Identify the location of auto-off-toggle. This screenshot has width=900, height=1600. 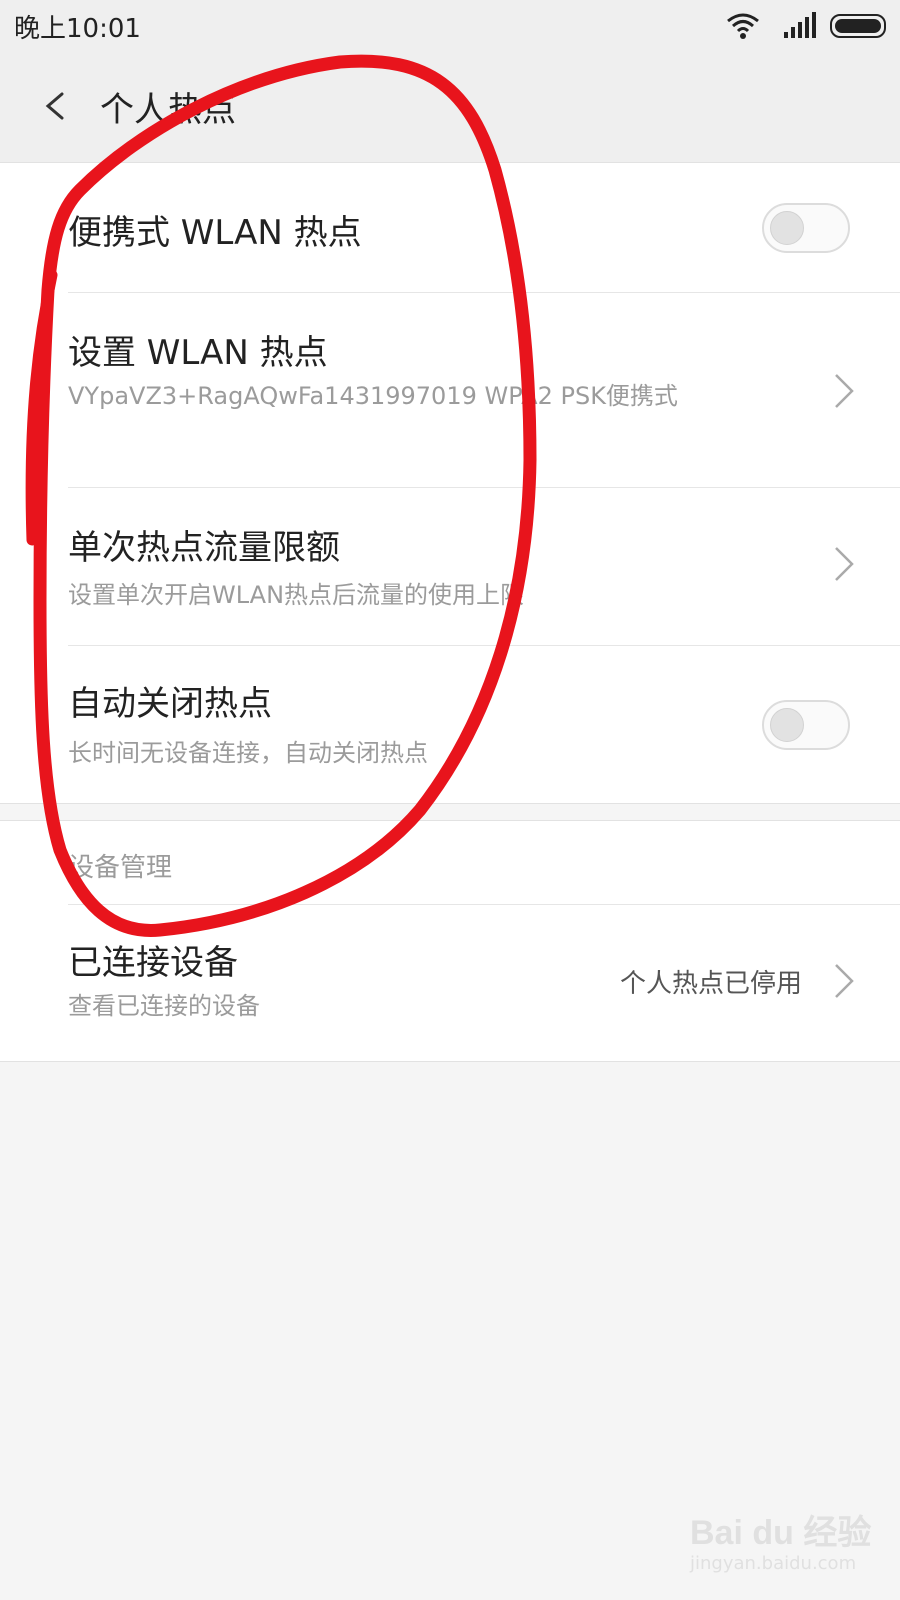
(806, 725).